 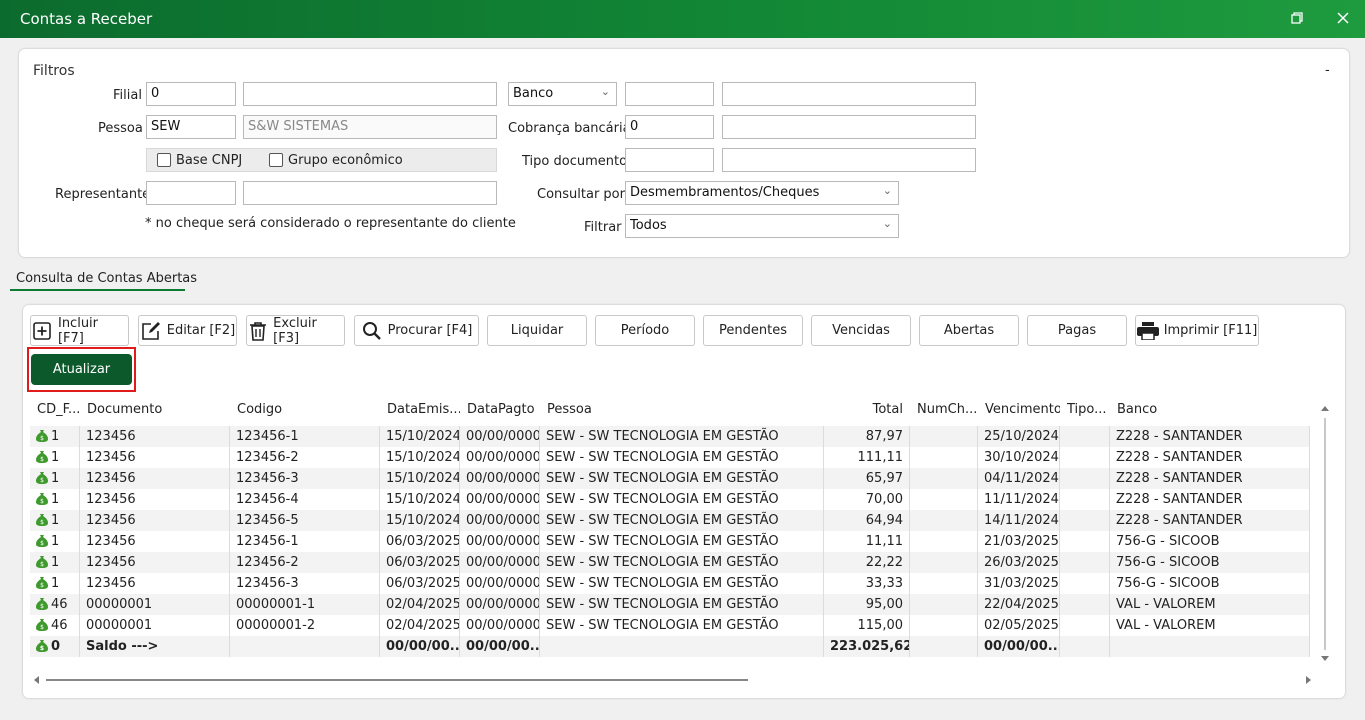 I want to click on filtrar-select: Todos ⌄, so click(x=762, y=226).